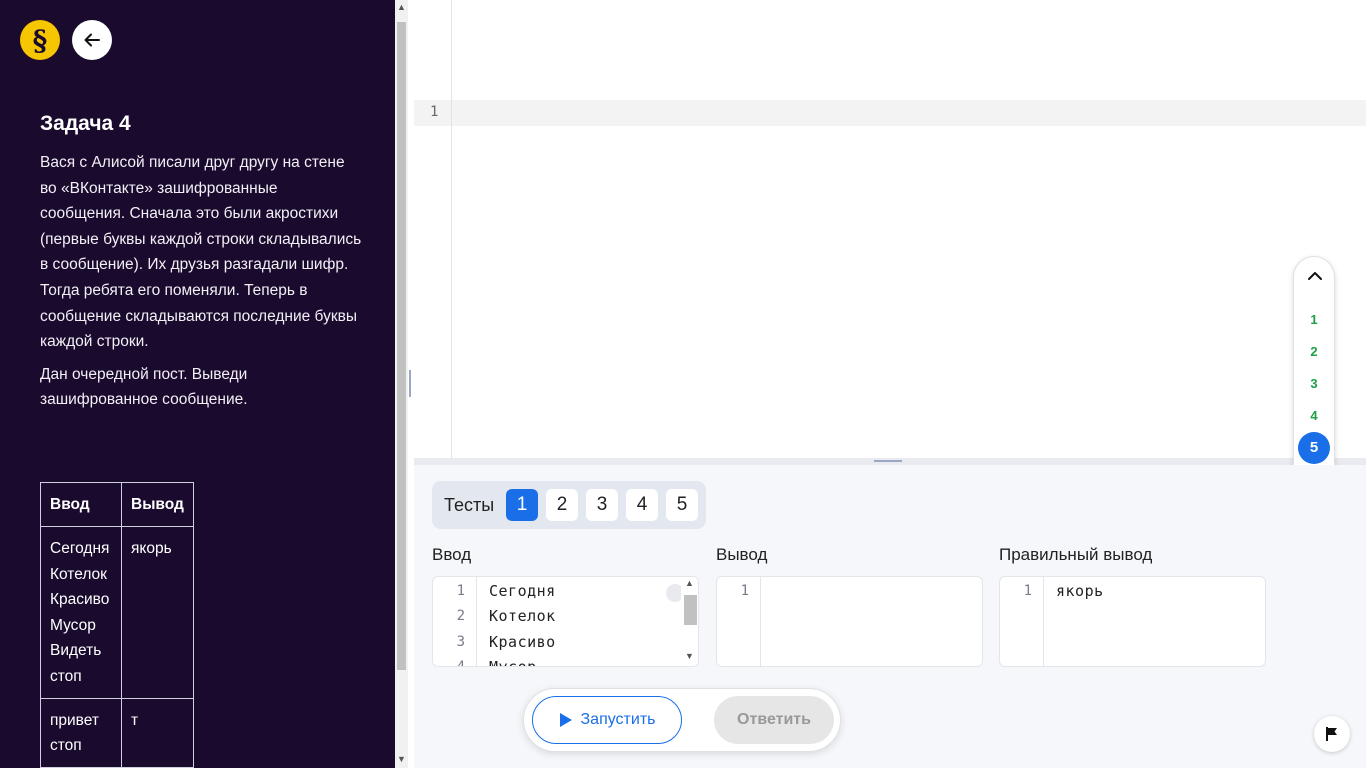 This screenshot has height=768, width=1366. Describe the element at coordinates (642, 505) in the screenshot. I see `test-tab: 4` at that location.